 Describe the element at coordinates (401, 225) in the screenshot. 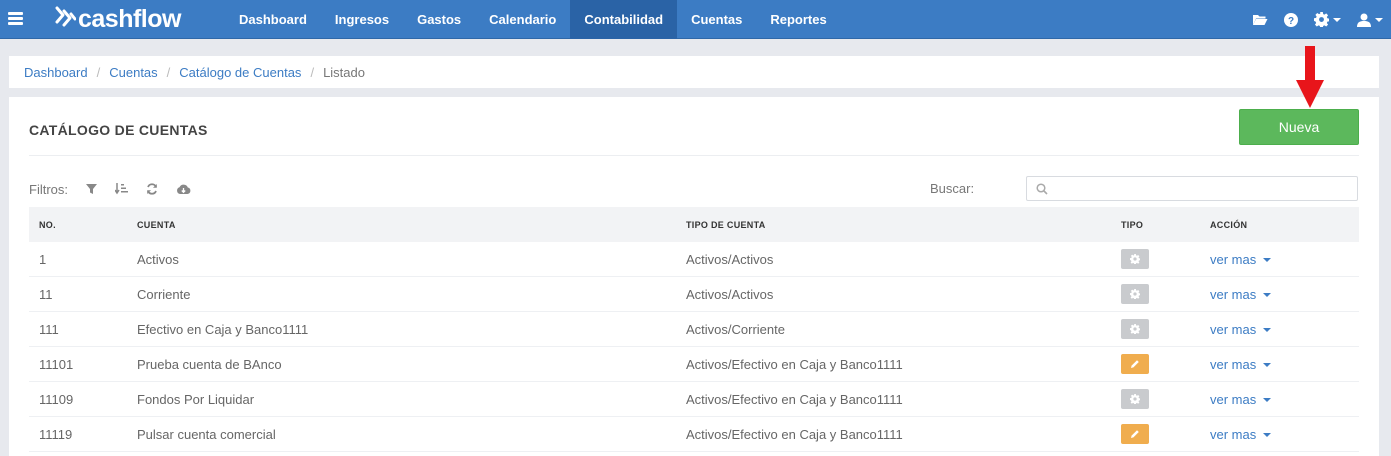

I see `column-header-cuenta: CUENTA` at that location.